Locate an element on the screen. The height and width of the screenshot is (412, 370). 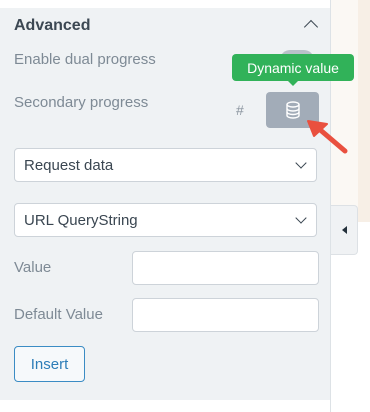
page-edge is located at coordinates (364, 111).